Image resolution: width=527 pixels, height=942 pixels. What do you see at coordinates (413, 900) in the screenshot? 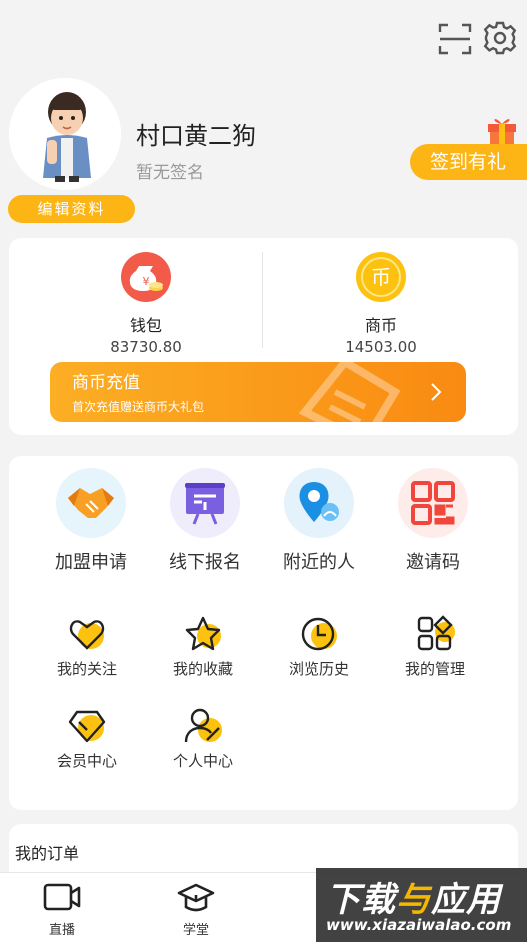
I see `watermark-title: 下载与应用` at bounding box center [413, 900].